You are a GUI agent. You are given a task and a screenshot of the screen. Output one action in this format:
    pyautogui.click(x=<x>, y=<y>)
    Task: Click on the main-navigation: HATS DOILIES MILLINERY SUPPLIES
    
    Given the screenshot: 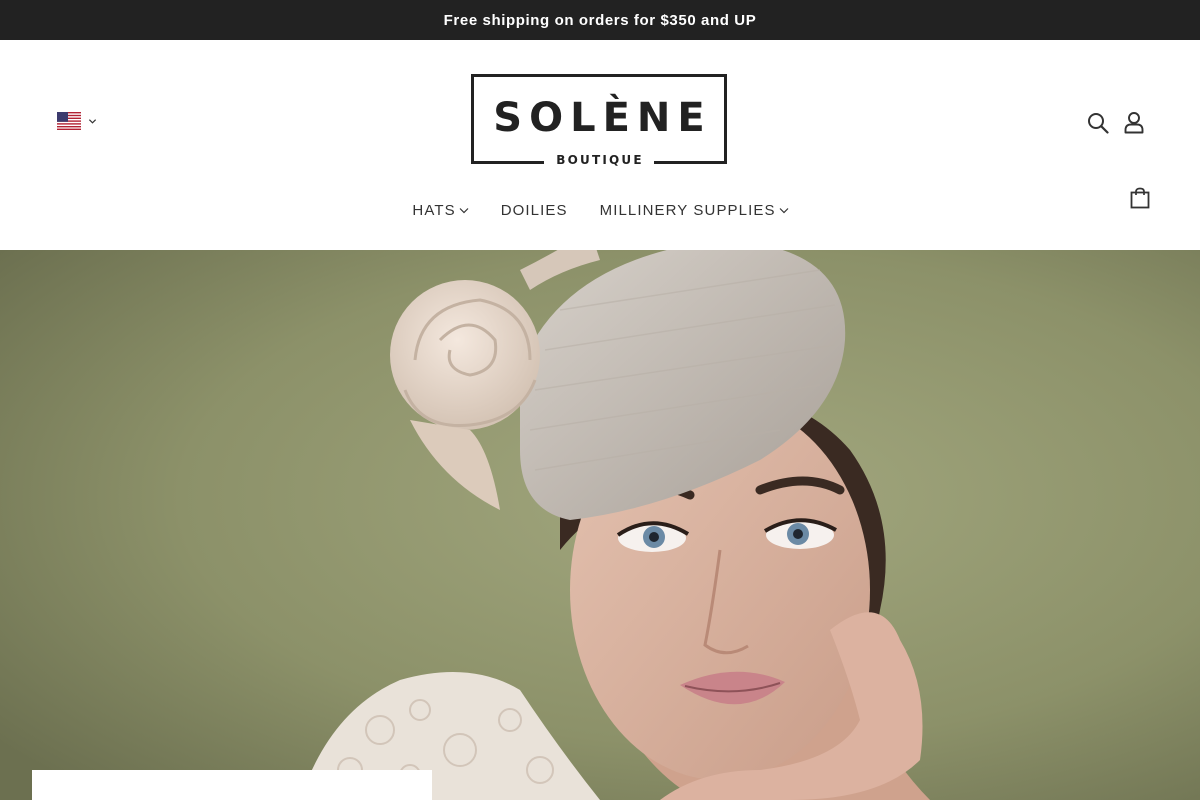 What is the action you would take?
    pyautogui.click(x=600, y=210)
    